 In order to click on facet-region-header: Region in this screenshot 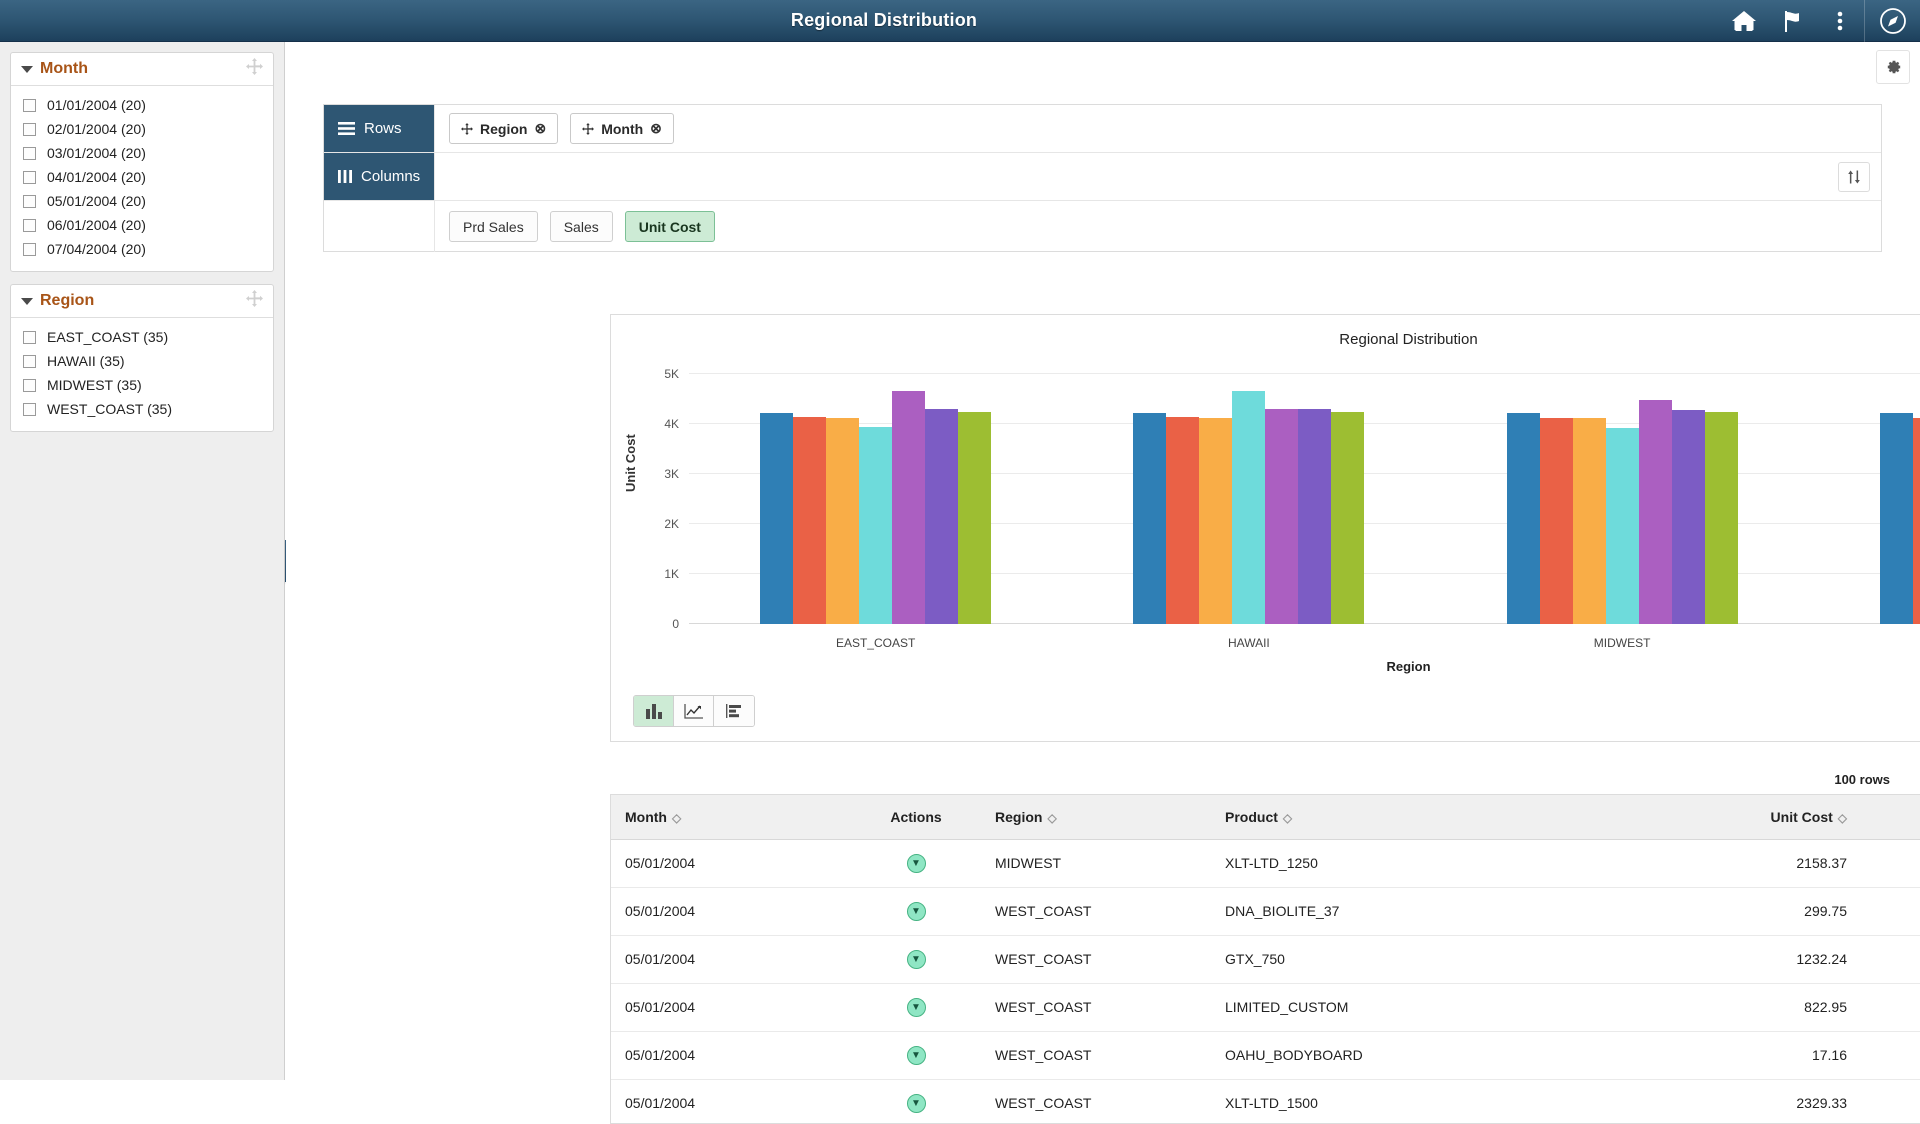, I will do `click(142, 301)`.